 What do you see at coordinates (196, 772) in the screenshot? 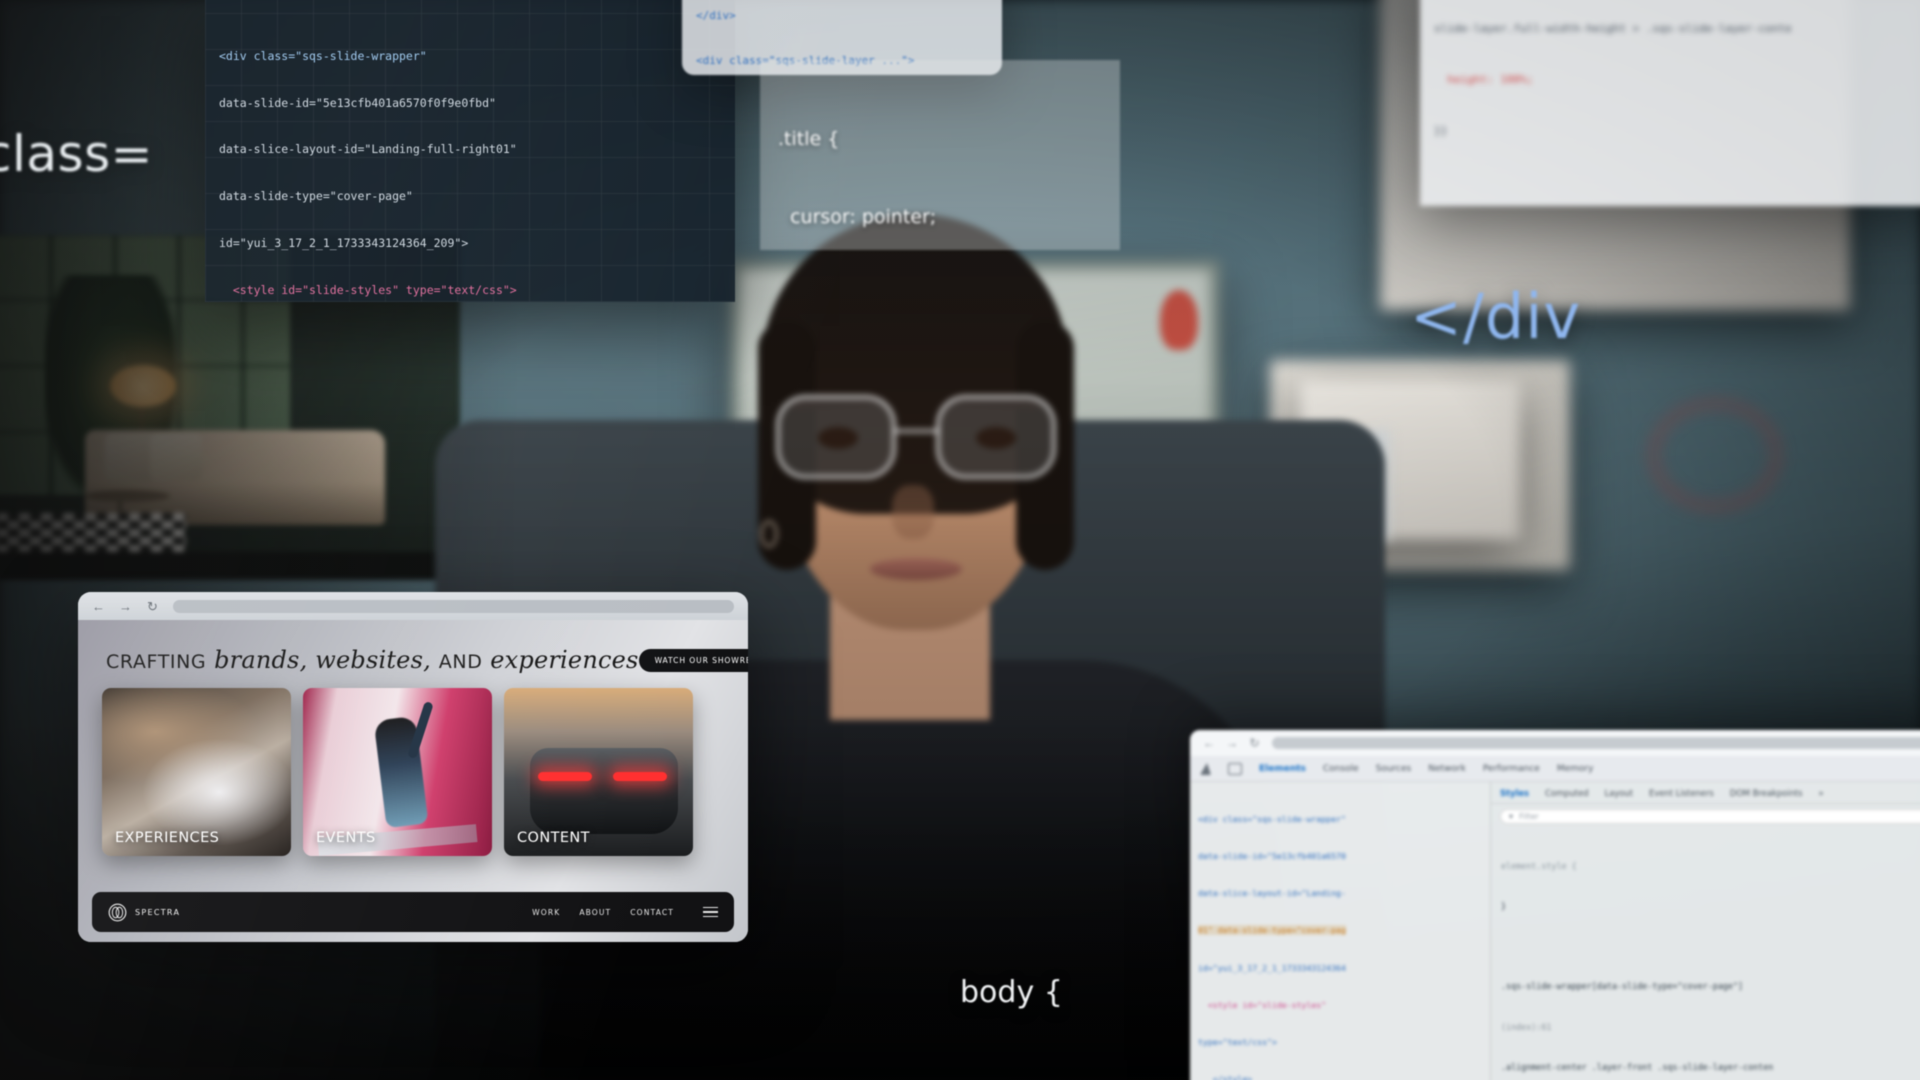
I see `card-experiences: EXPERIENCES` at bounding box center [196, 772].